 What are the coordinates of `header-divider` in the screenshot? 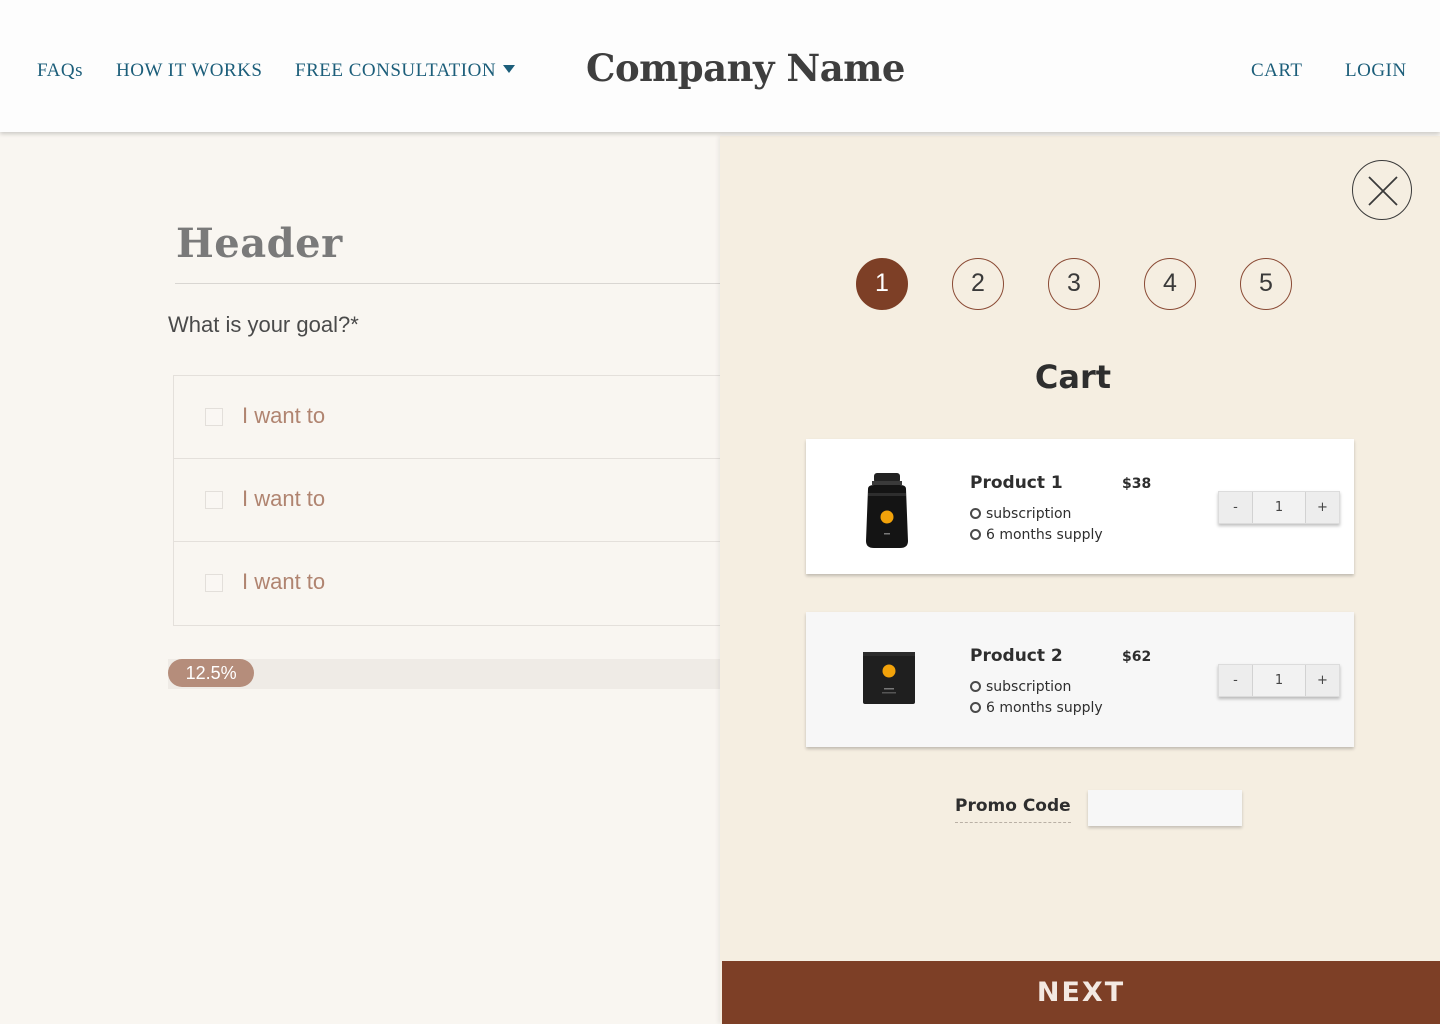 It's located at (447, 283).